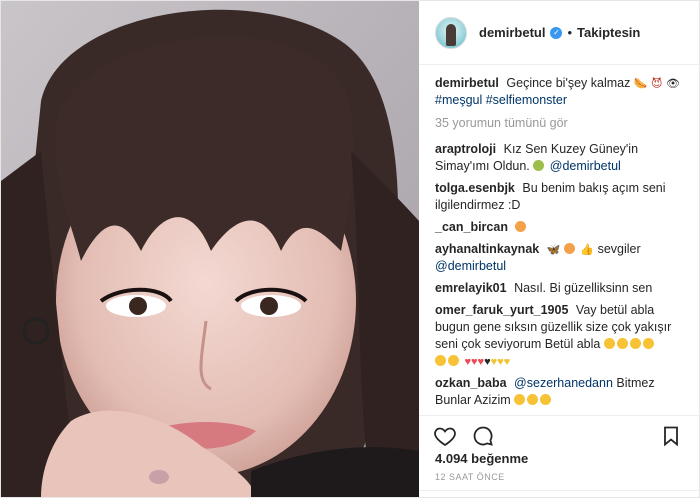 The height and width of the screenshot is (498, 700). What do you see at coordinates (640, 84) in the screenshot?
I see `hot-dog-icon: 🌭` at bounding box center [640, 84].